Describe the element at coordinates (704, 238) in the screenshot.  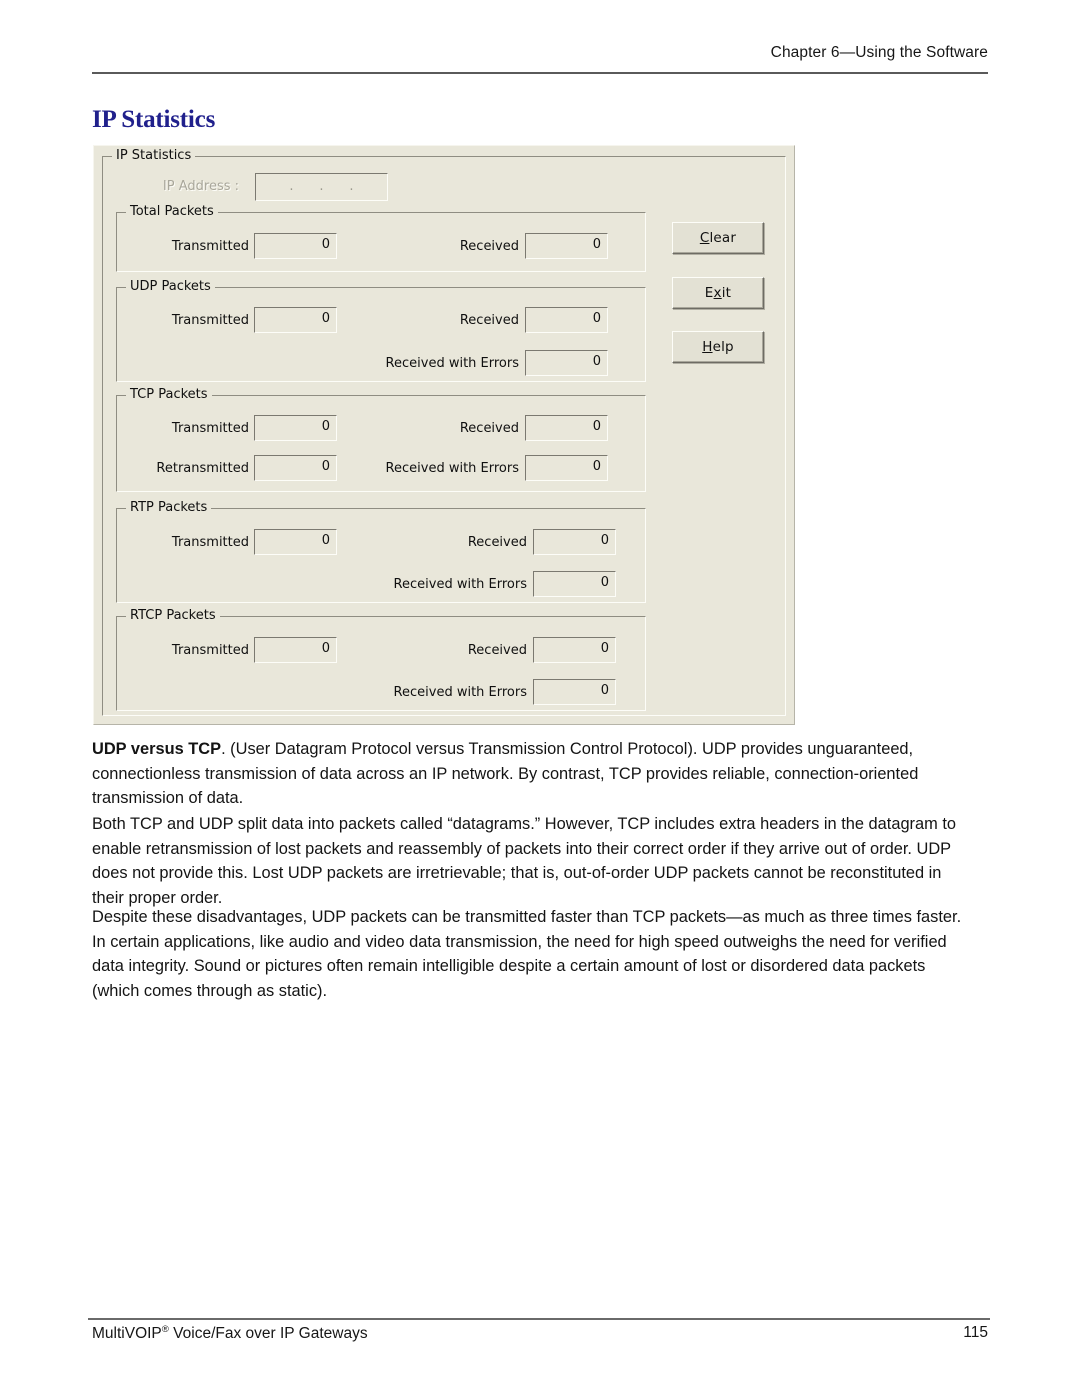
I see `clear-accel-key: C` at that location.